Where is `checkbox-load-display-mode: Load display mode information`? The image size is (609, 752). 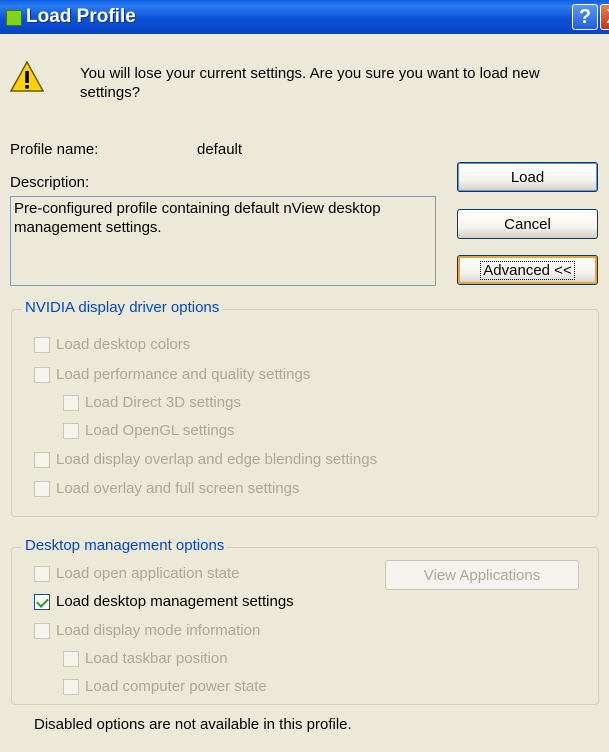
checkbox-load-display-mode: Load display mode information is located at coordinates (147, 630).